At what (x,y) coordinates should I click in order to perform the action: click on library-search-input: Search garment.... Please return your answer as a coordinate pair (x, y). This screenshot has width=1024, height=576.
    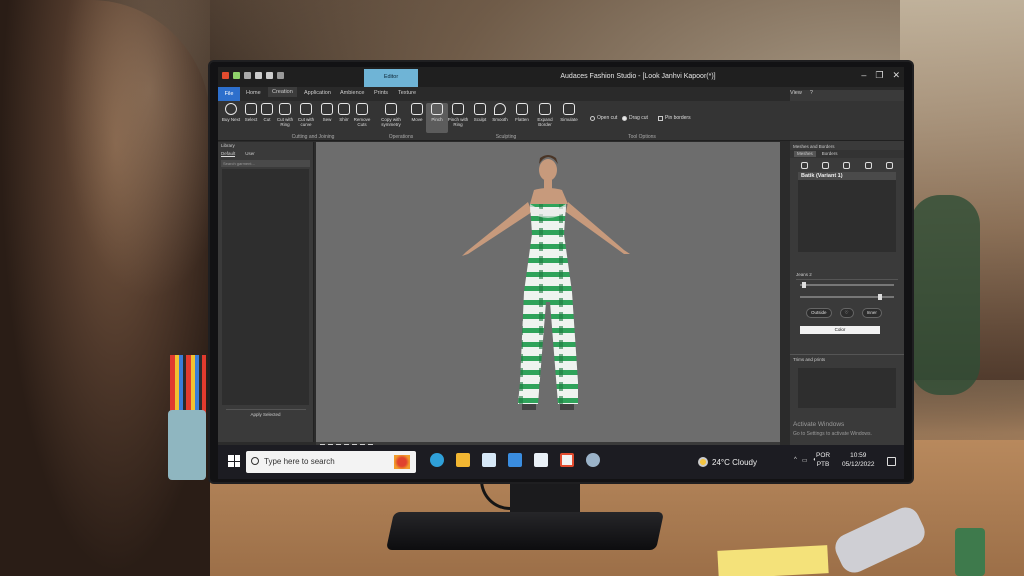
    Looking at the image, I should click on (265, 163).